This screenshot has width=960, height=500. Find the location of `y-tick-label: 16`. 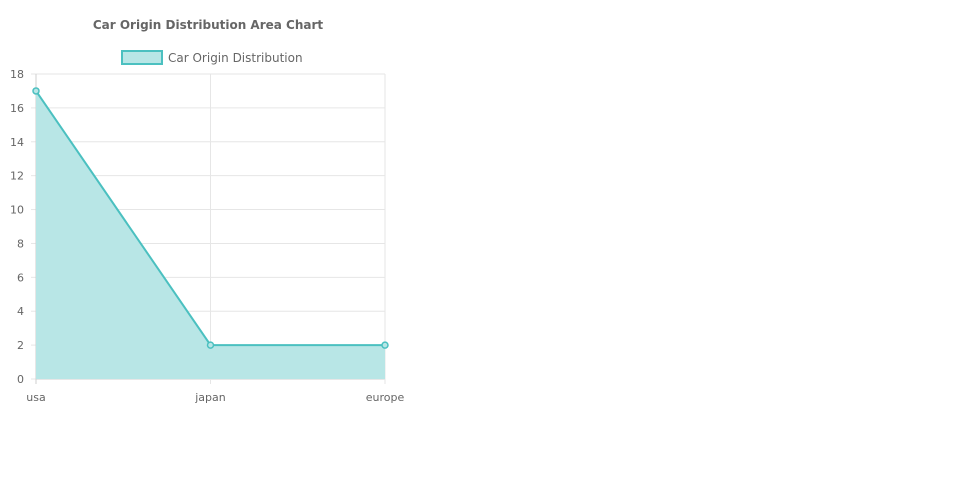

y-tick-label: 16 is located at coordinates (17, 108).